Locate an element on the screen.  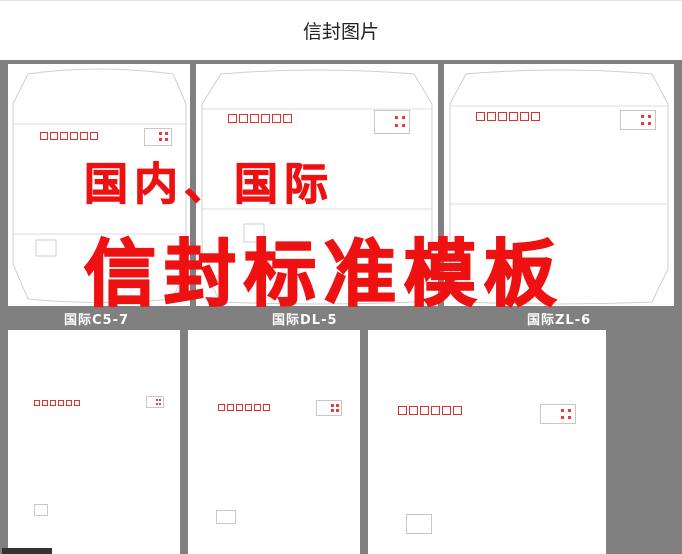
overlay-line-1: 国内、国际 is located at coordinates (209, 185).